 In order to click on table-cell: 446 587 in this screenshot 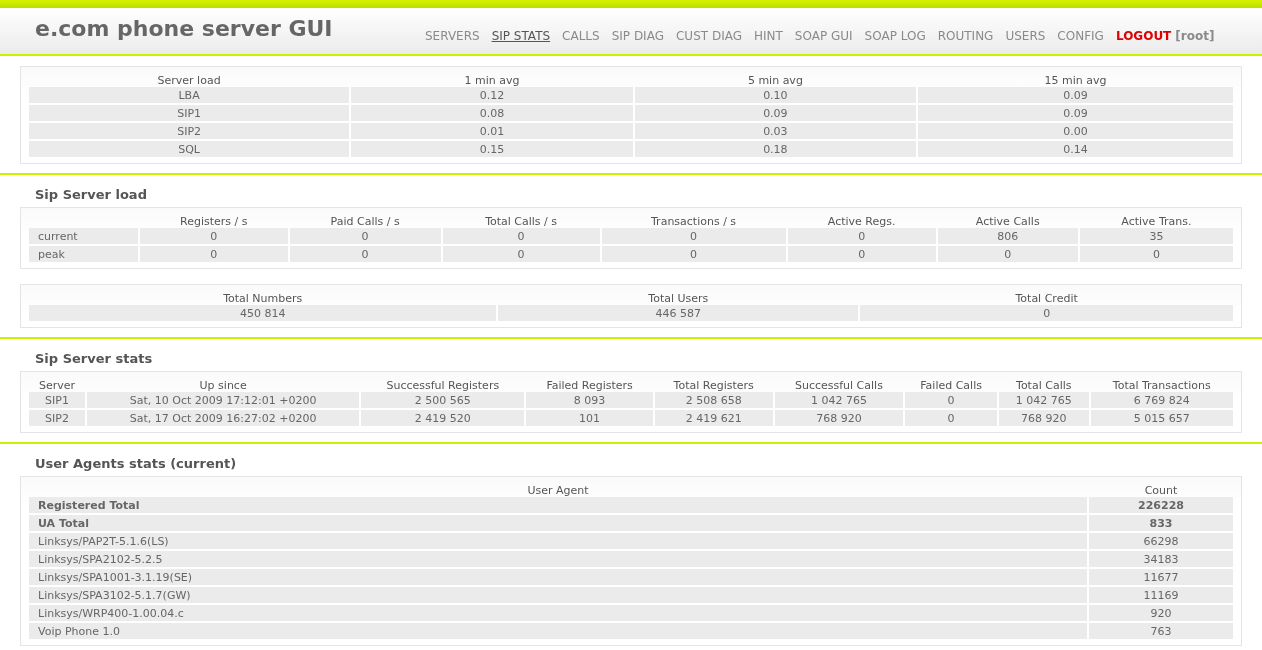, I will do `click(678, 314)`.